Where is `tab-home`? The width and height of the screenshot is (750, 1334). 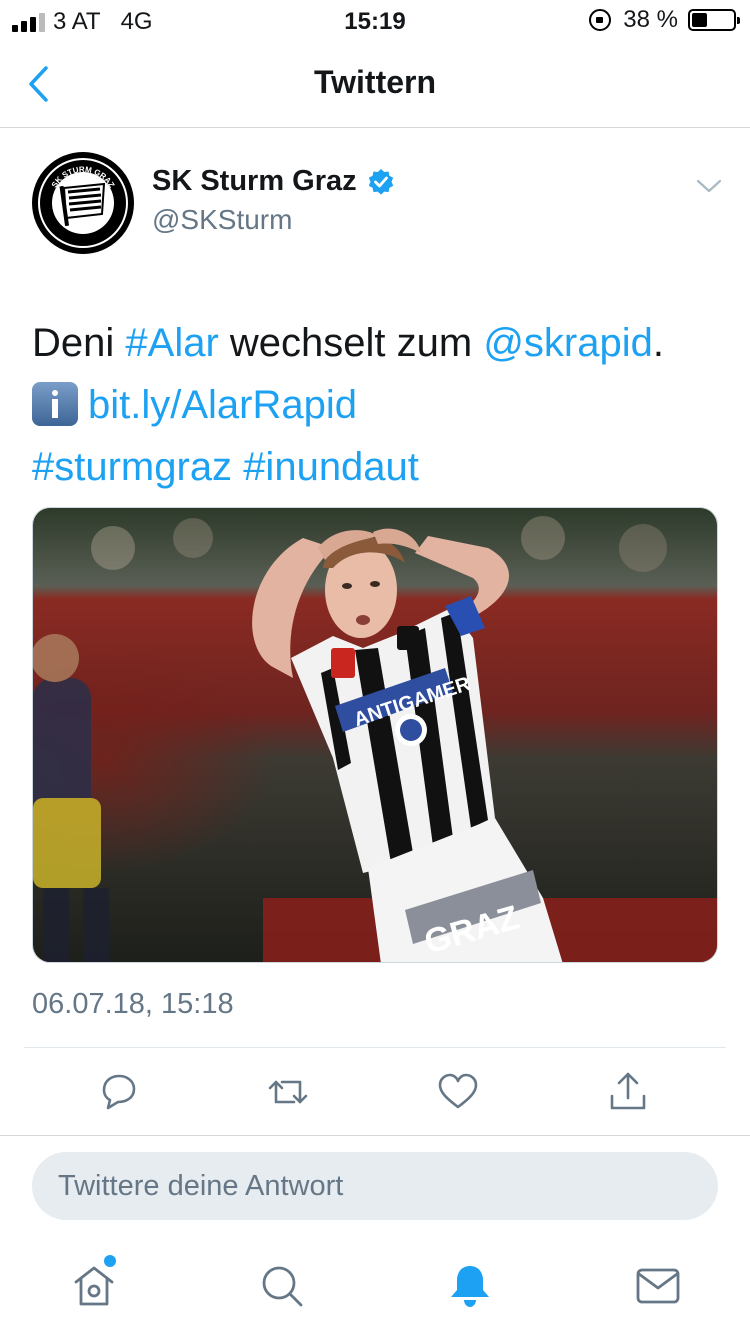 tab-home is located at coordinates (94, 1286).